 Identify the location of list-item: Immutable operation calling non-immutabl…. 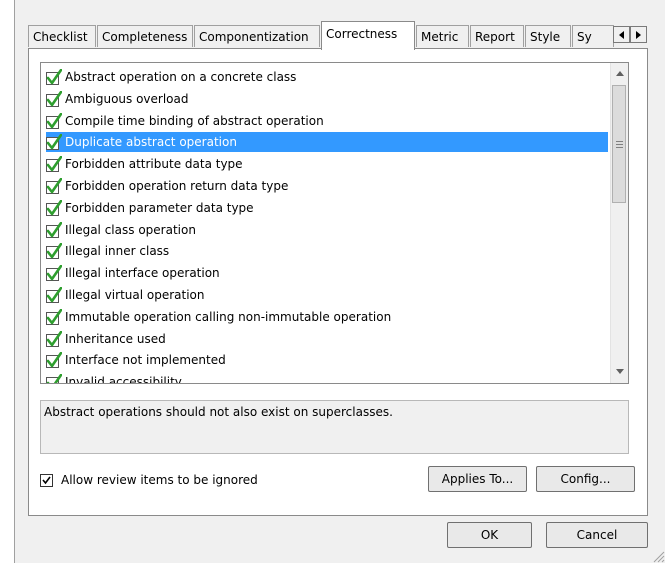
(327, 317).